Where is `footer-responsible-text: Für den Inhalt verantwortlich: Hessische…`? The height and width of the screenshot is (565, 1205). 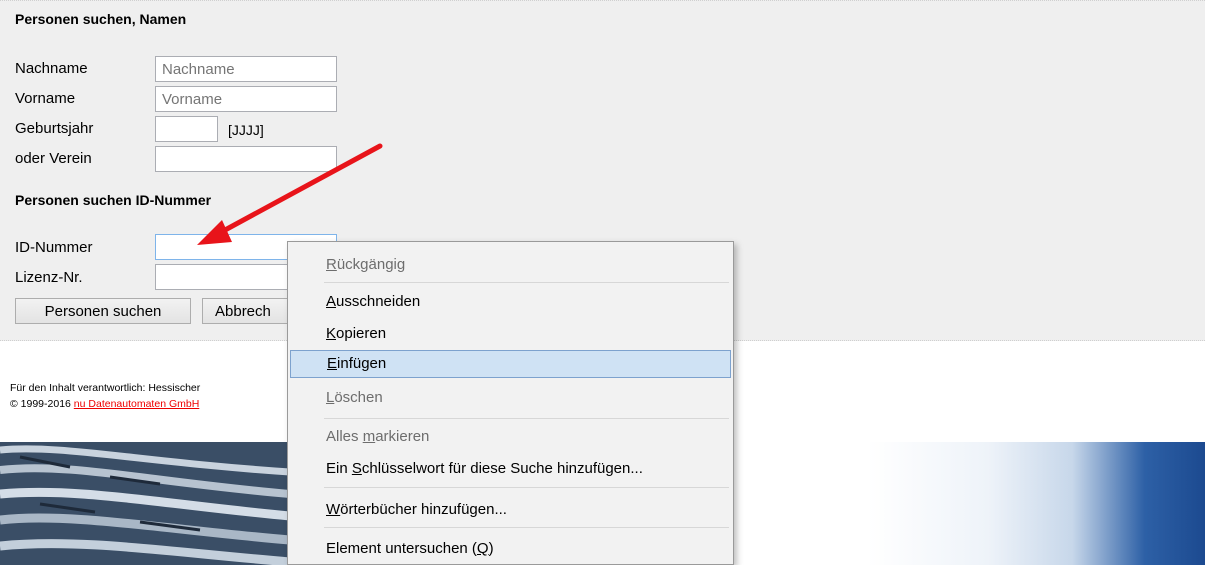
footer-responsible-text: Für den Inhalt verantwortlich: Hessische… is located at coordinates (105, 388).